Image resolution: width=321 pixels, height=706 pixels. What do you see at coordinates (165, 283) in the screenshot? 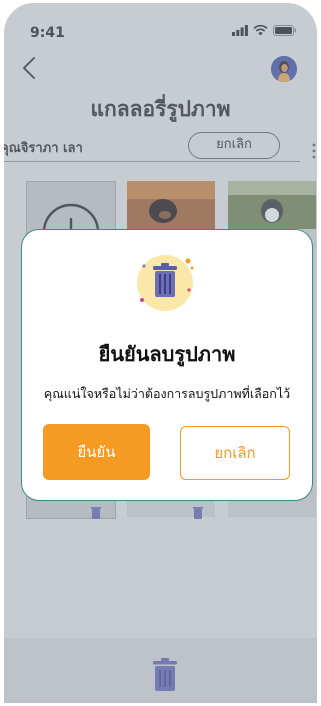
I see `trash-icon` at bounding box center [165, 283].